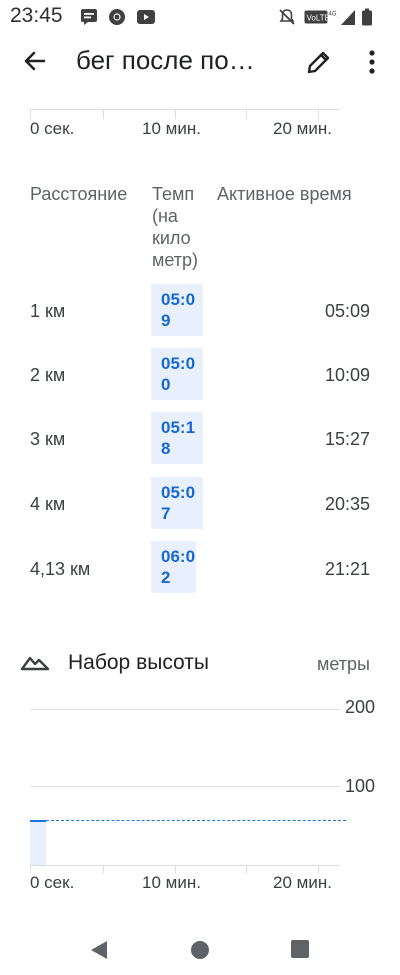 Image resolution: width=400 pixels, height=975 pixels. Describe the element at coordinates (138, 662) in the screenshot. I see `elevation-title: Набор высоты` at that location.